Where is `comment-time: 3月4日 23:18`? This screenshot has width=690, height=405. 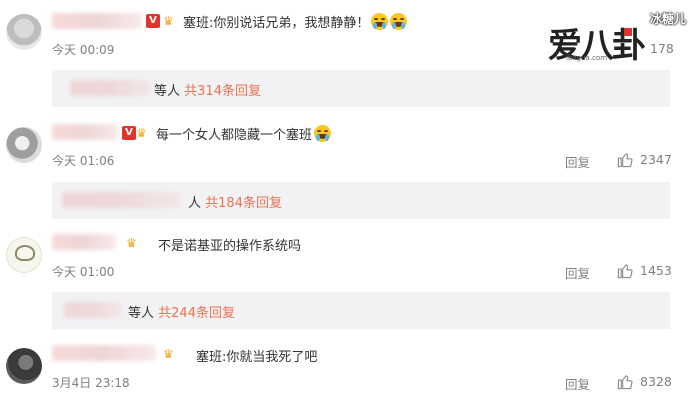
comment-time: 3月4日 23:18 is located at coordinates (91, 383).